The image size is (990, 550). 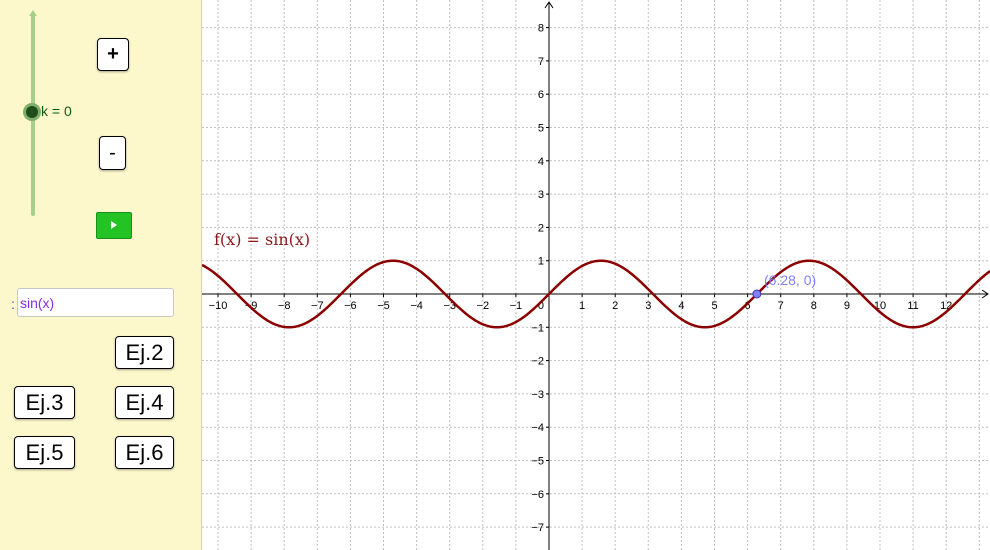 I want to click on ej4-button: Ej.4, so click(x=144, y=402).